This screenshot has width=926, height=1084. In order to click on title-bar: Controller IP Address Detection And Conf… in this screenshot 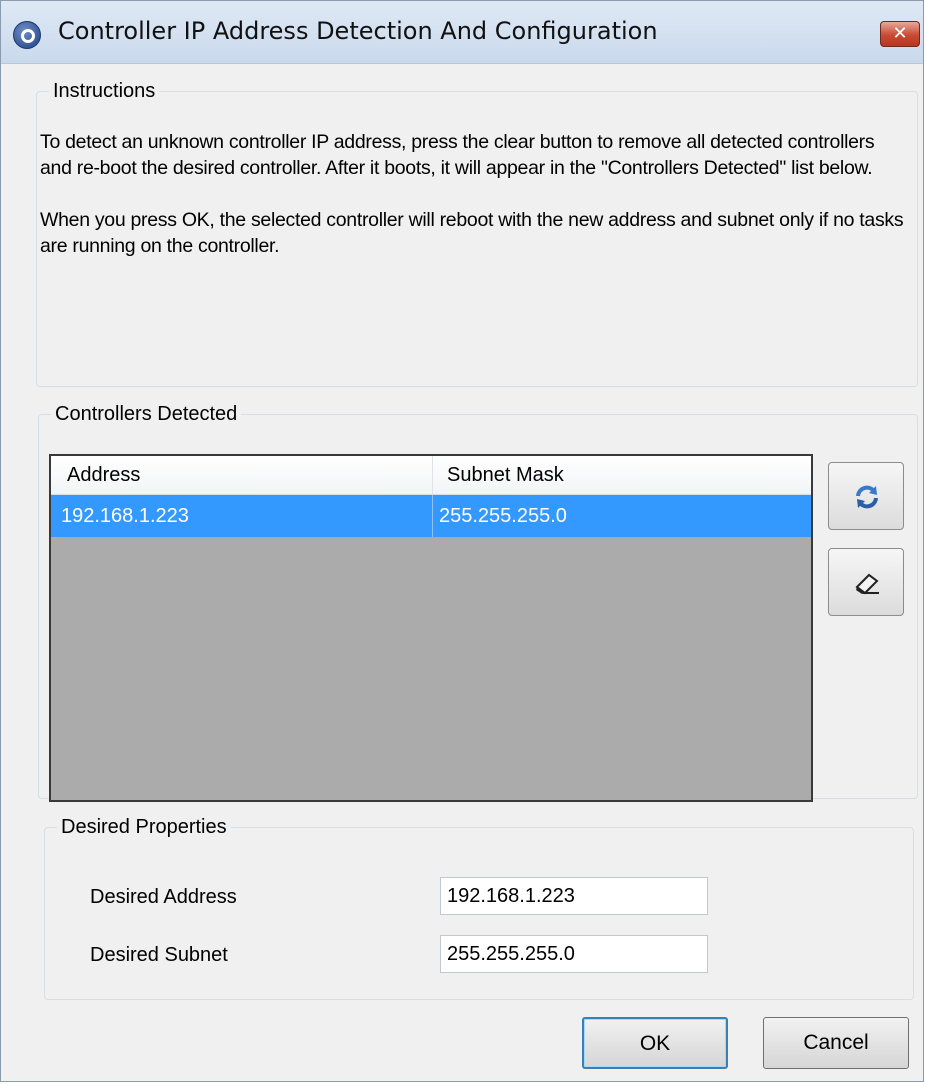, I will do `click(462, 32)`.